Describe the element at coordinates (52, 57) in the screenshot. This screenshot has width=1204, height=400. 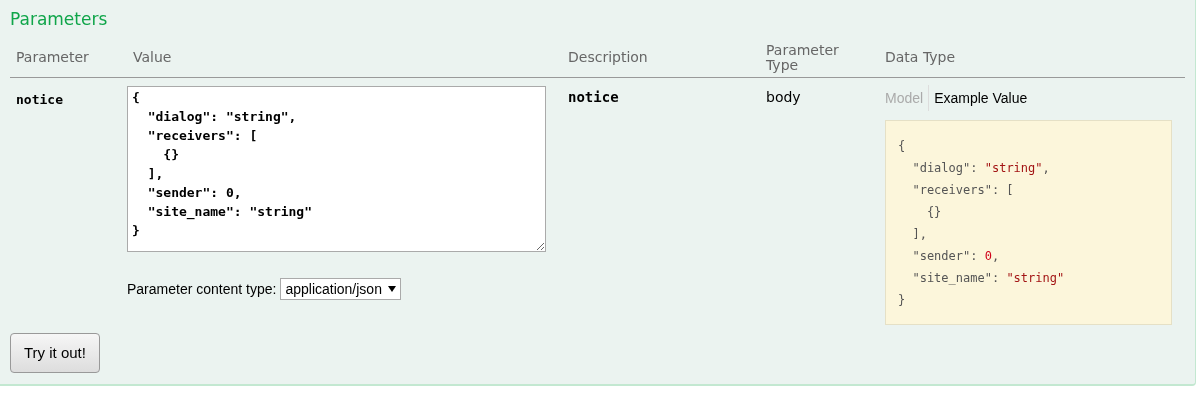
I see `column-header: Parameter` at that location.